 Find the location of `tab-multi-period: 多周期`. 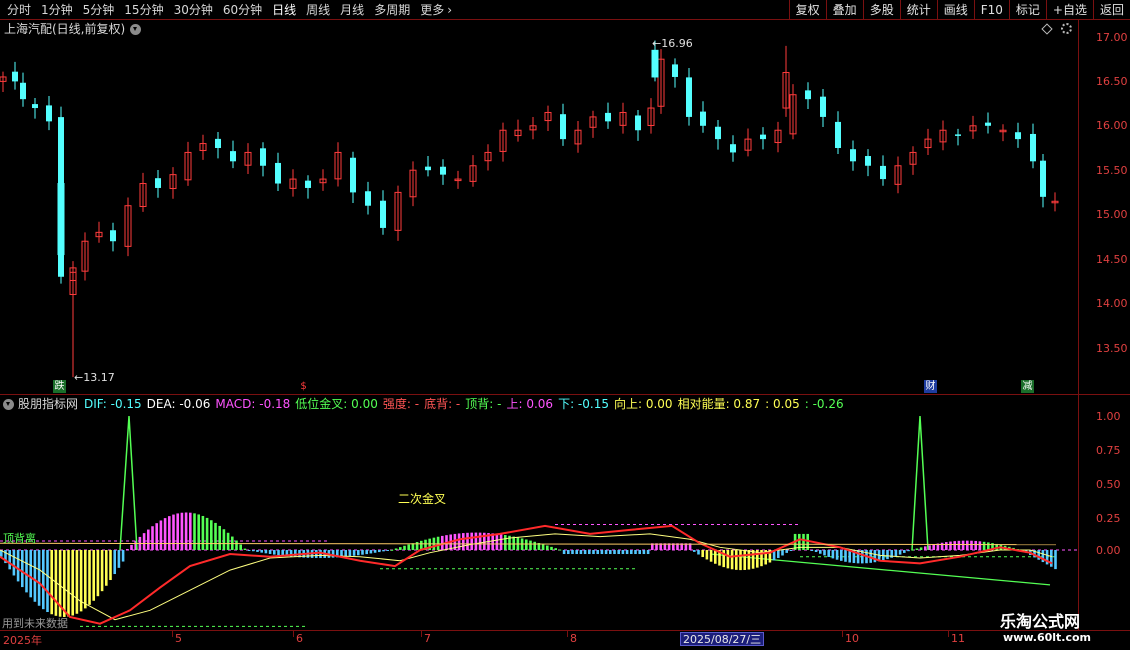

tab-multi-period: 多周期 is located at coordinates (392, 10).